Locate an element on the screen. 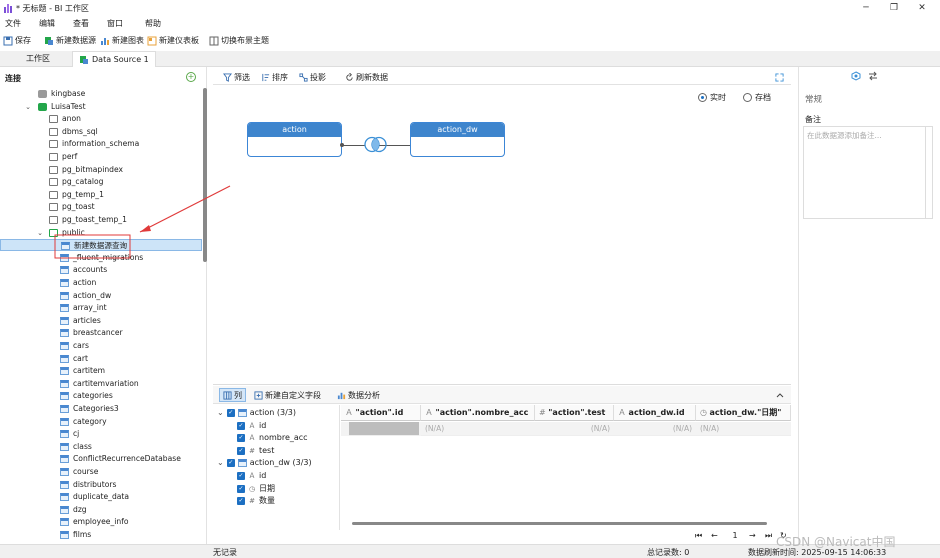 This screenshot has height=558, width=940. tree-item: course is located at coordinates (101, 472).